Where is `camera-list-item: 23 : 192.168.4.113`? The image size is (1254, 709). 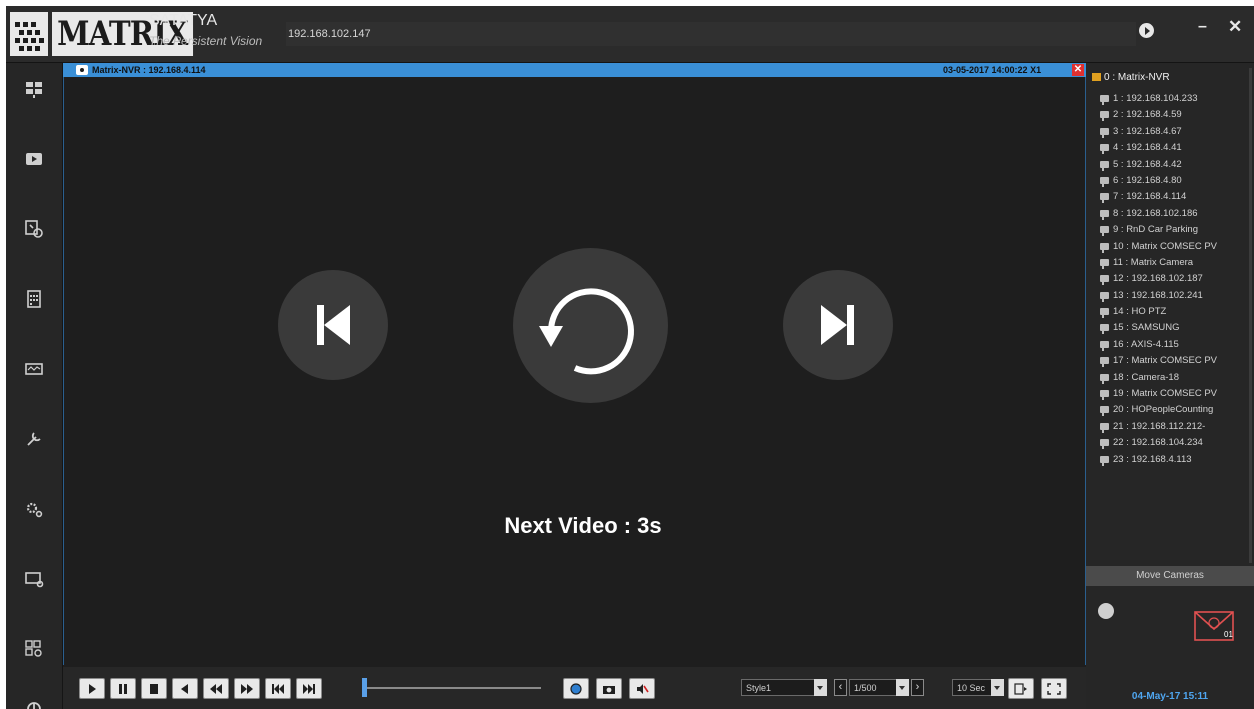 camera-list-item: 23 : 192.168.4.113 is located at coordinates (1174, 460).